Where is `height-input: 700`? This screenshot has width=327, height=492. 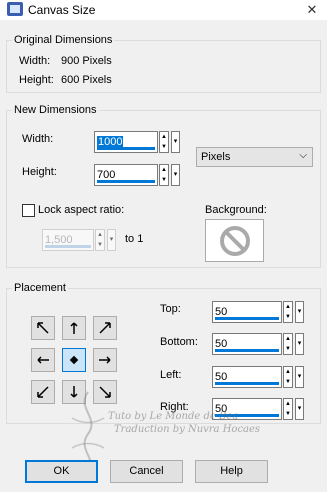
height-input: 700 is located at coordinates (126, 175).